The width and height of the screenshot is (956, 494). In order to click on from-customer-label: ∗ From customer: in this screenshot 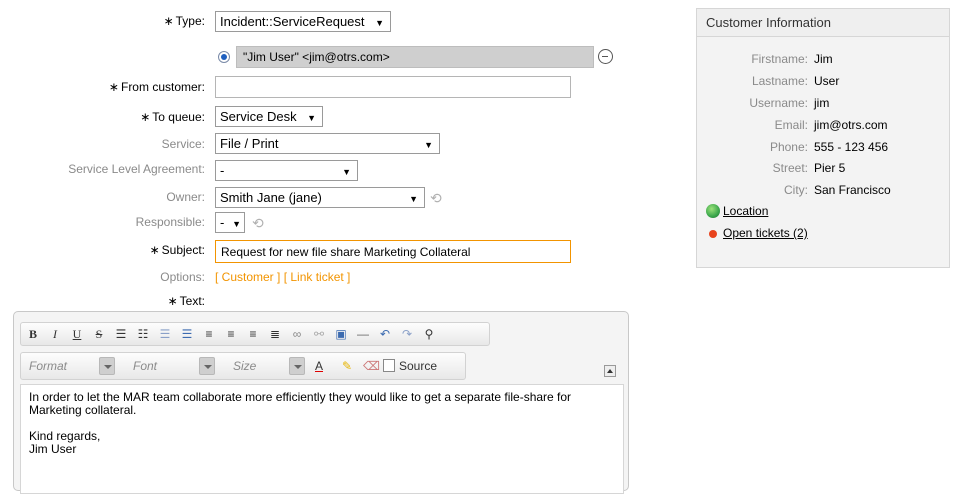, I will do `click(156, 87)`.